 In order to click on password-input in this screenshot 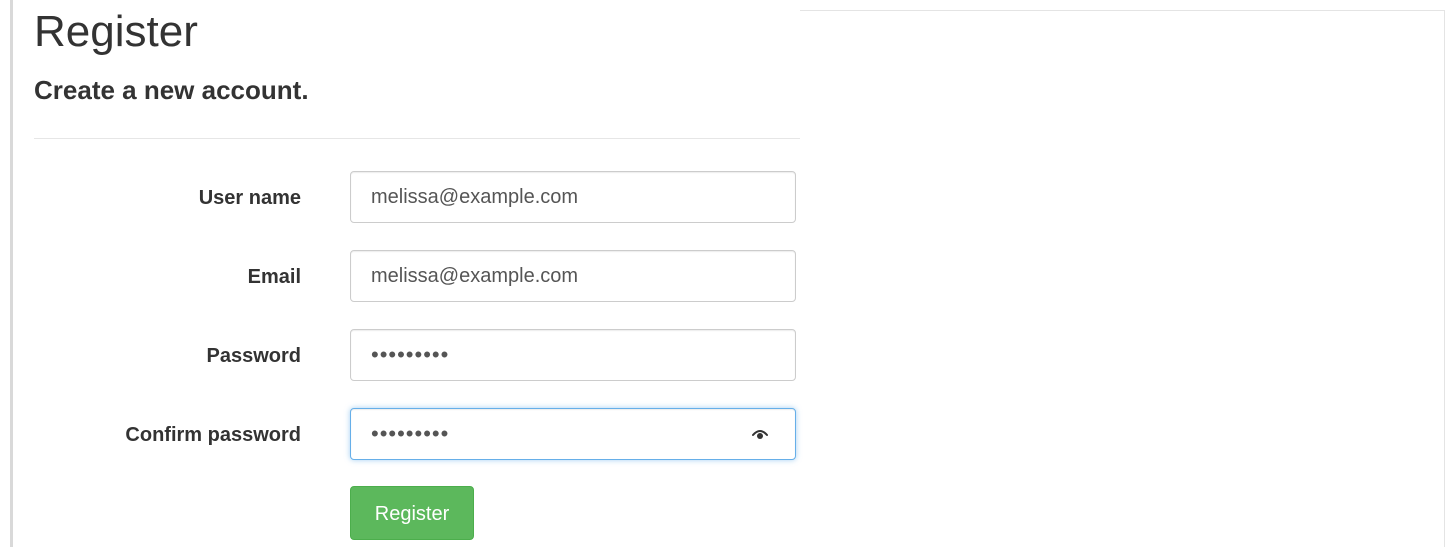, I will do `click(573, 355)`.